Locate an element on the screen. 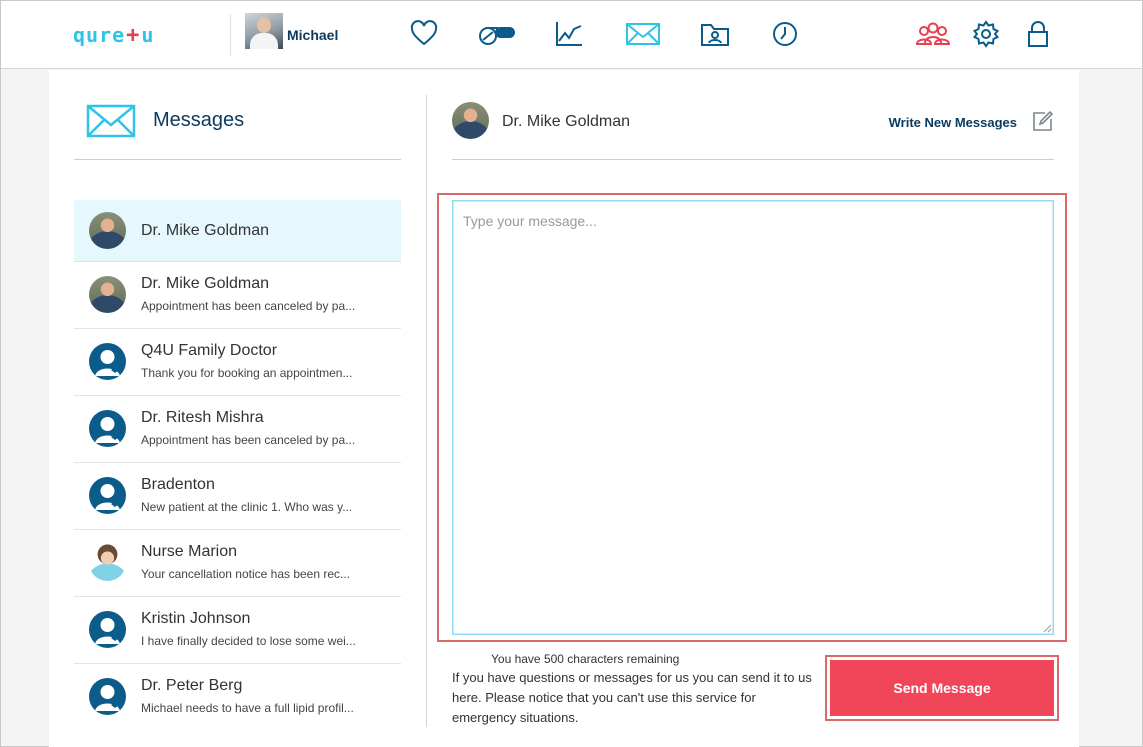 This screenshot has width=1143, height=747. conversation-name: Q4U Family Doctor is located at coordinates (209, 350).